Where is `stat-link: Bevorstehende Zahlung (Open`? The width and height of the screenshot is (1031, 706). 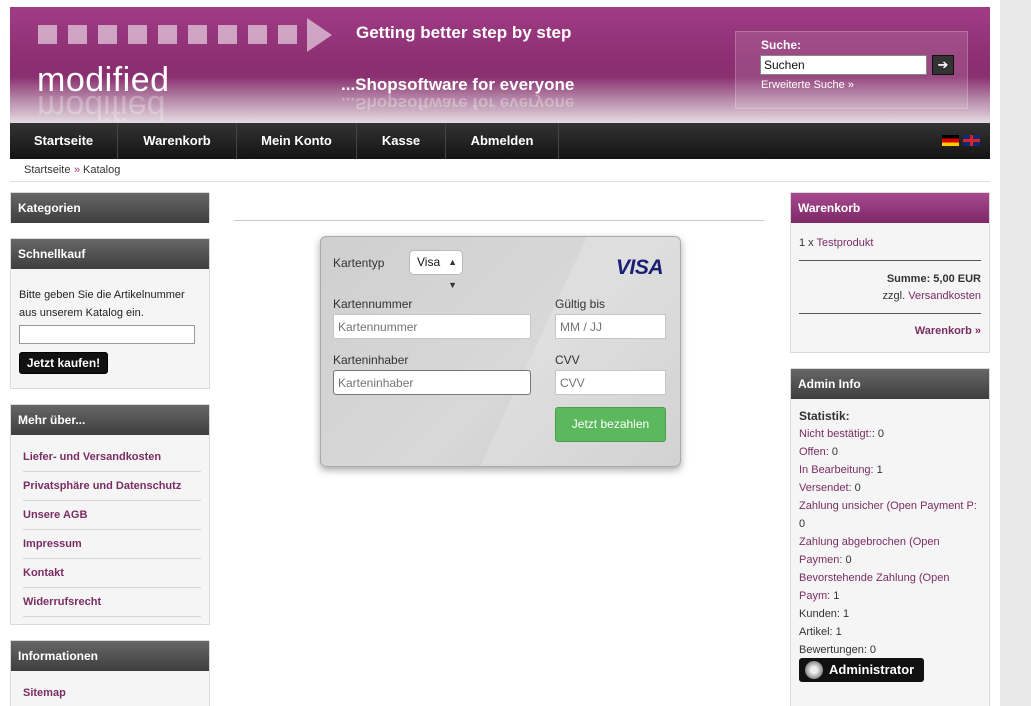 stat-link: Bevorstehende Zahlung (Open is located at coordinates (874, 578).